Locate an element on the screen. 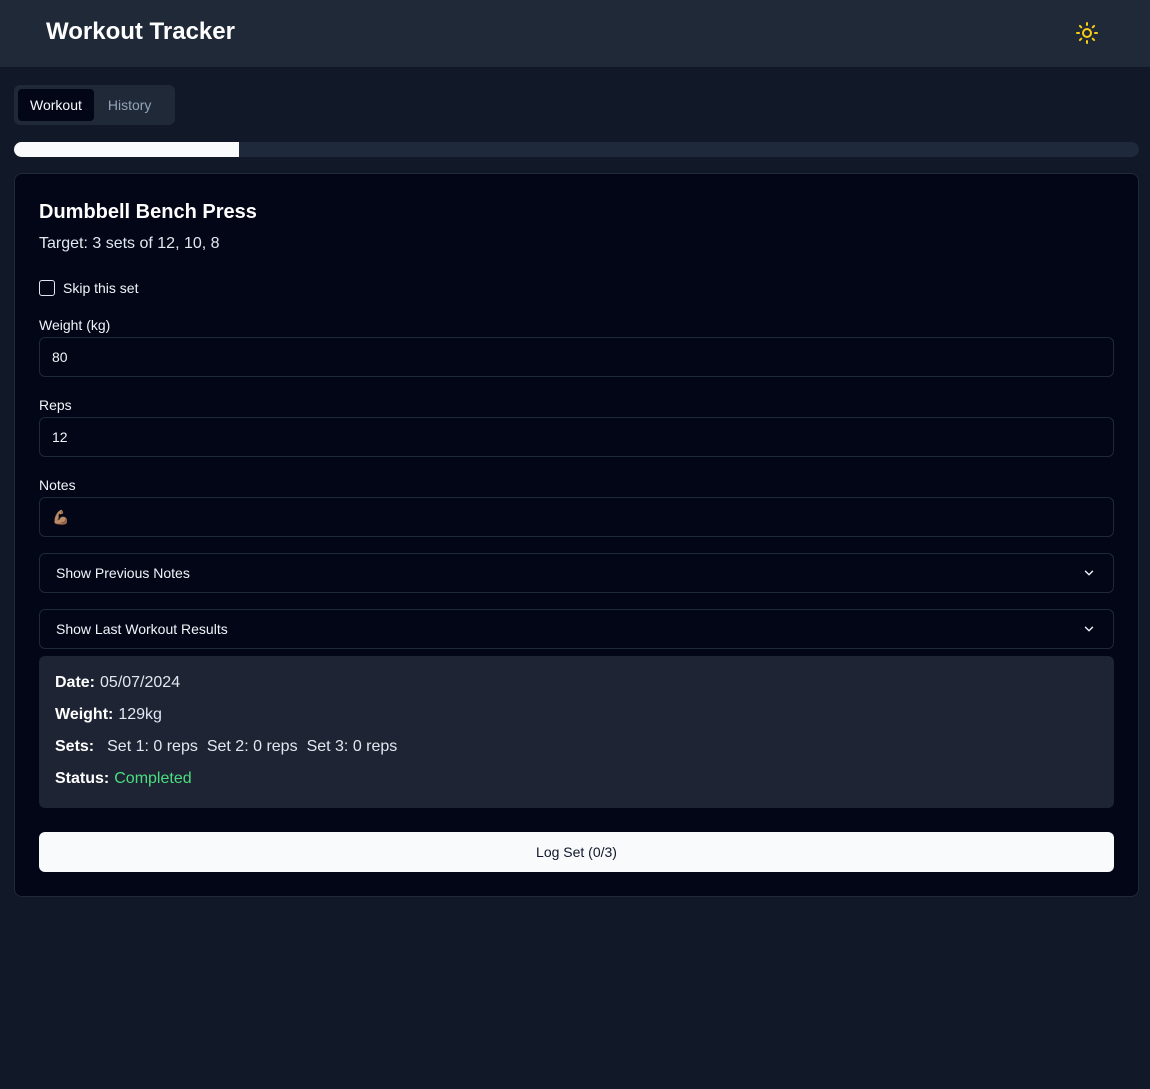 This screenshot has height=1089, width=1150. show-last-workout-label: Show Last Workout Results is located at coordinates (142, 629).